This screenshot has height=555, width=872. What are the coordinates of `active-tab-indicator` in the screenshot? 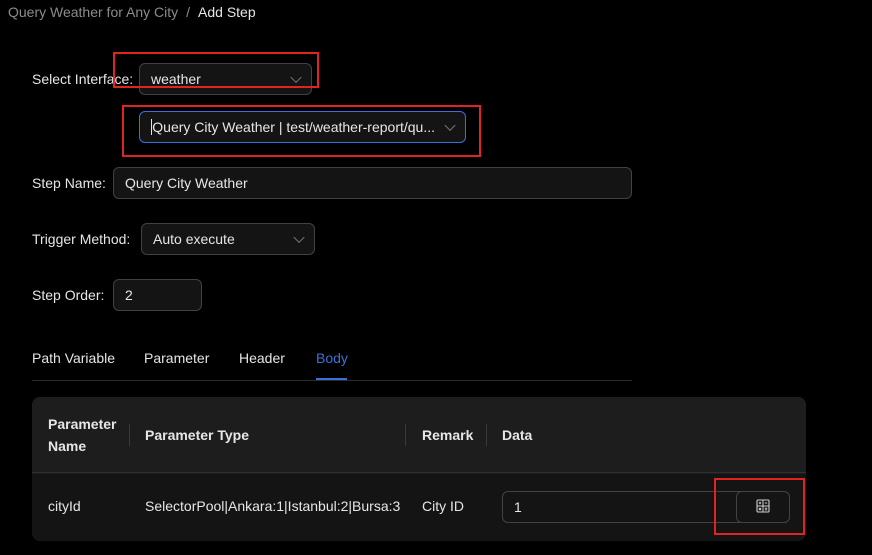 It's located at (331, 379).